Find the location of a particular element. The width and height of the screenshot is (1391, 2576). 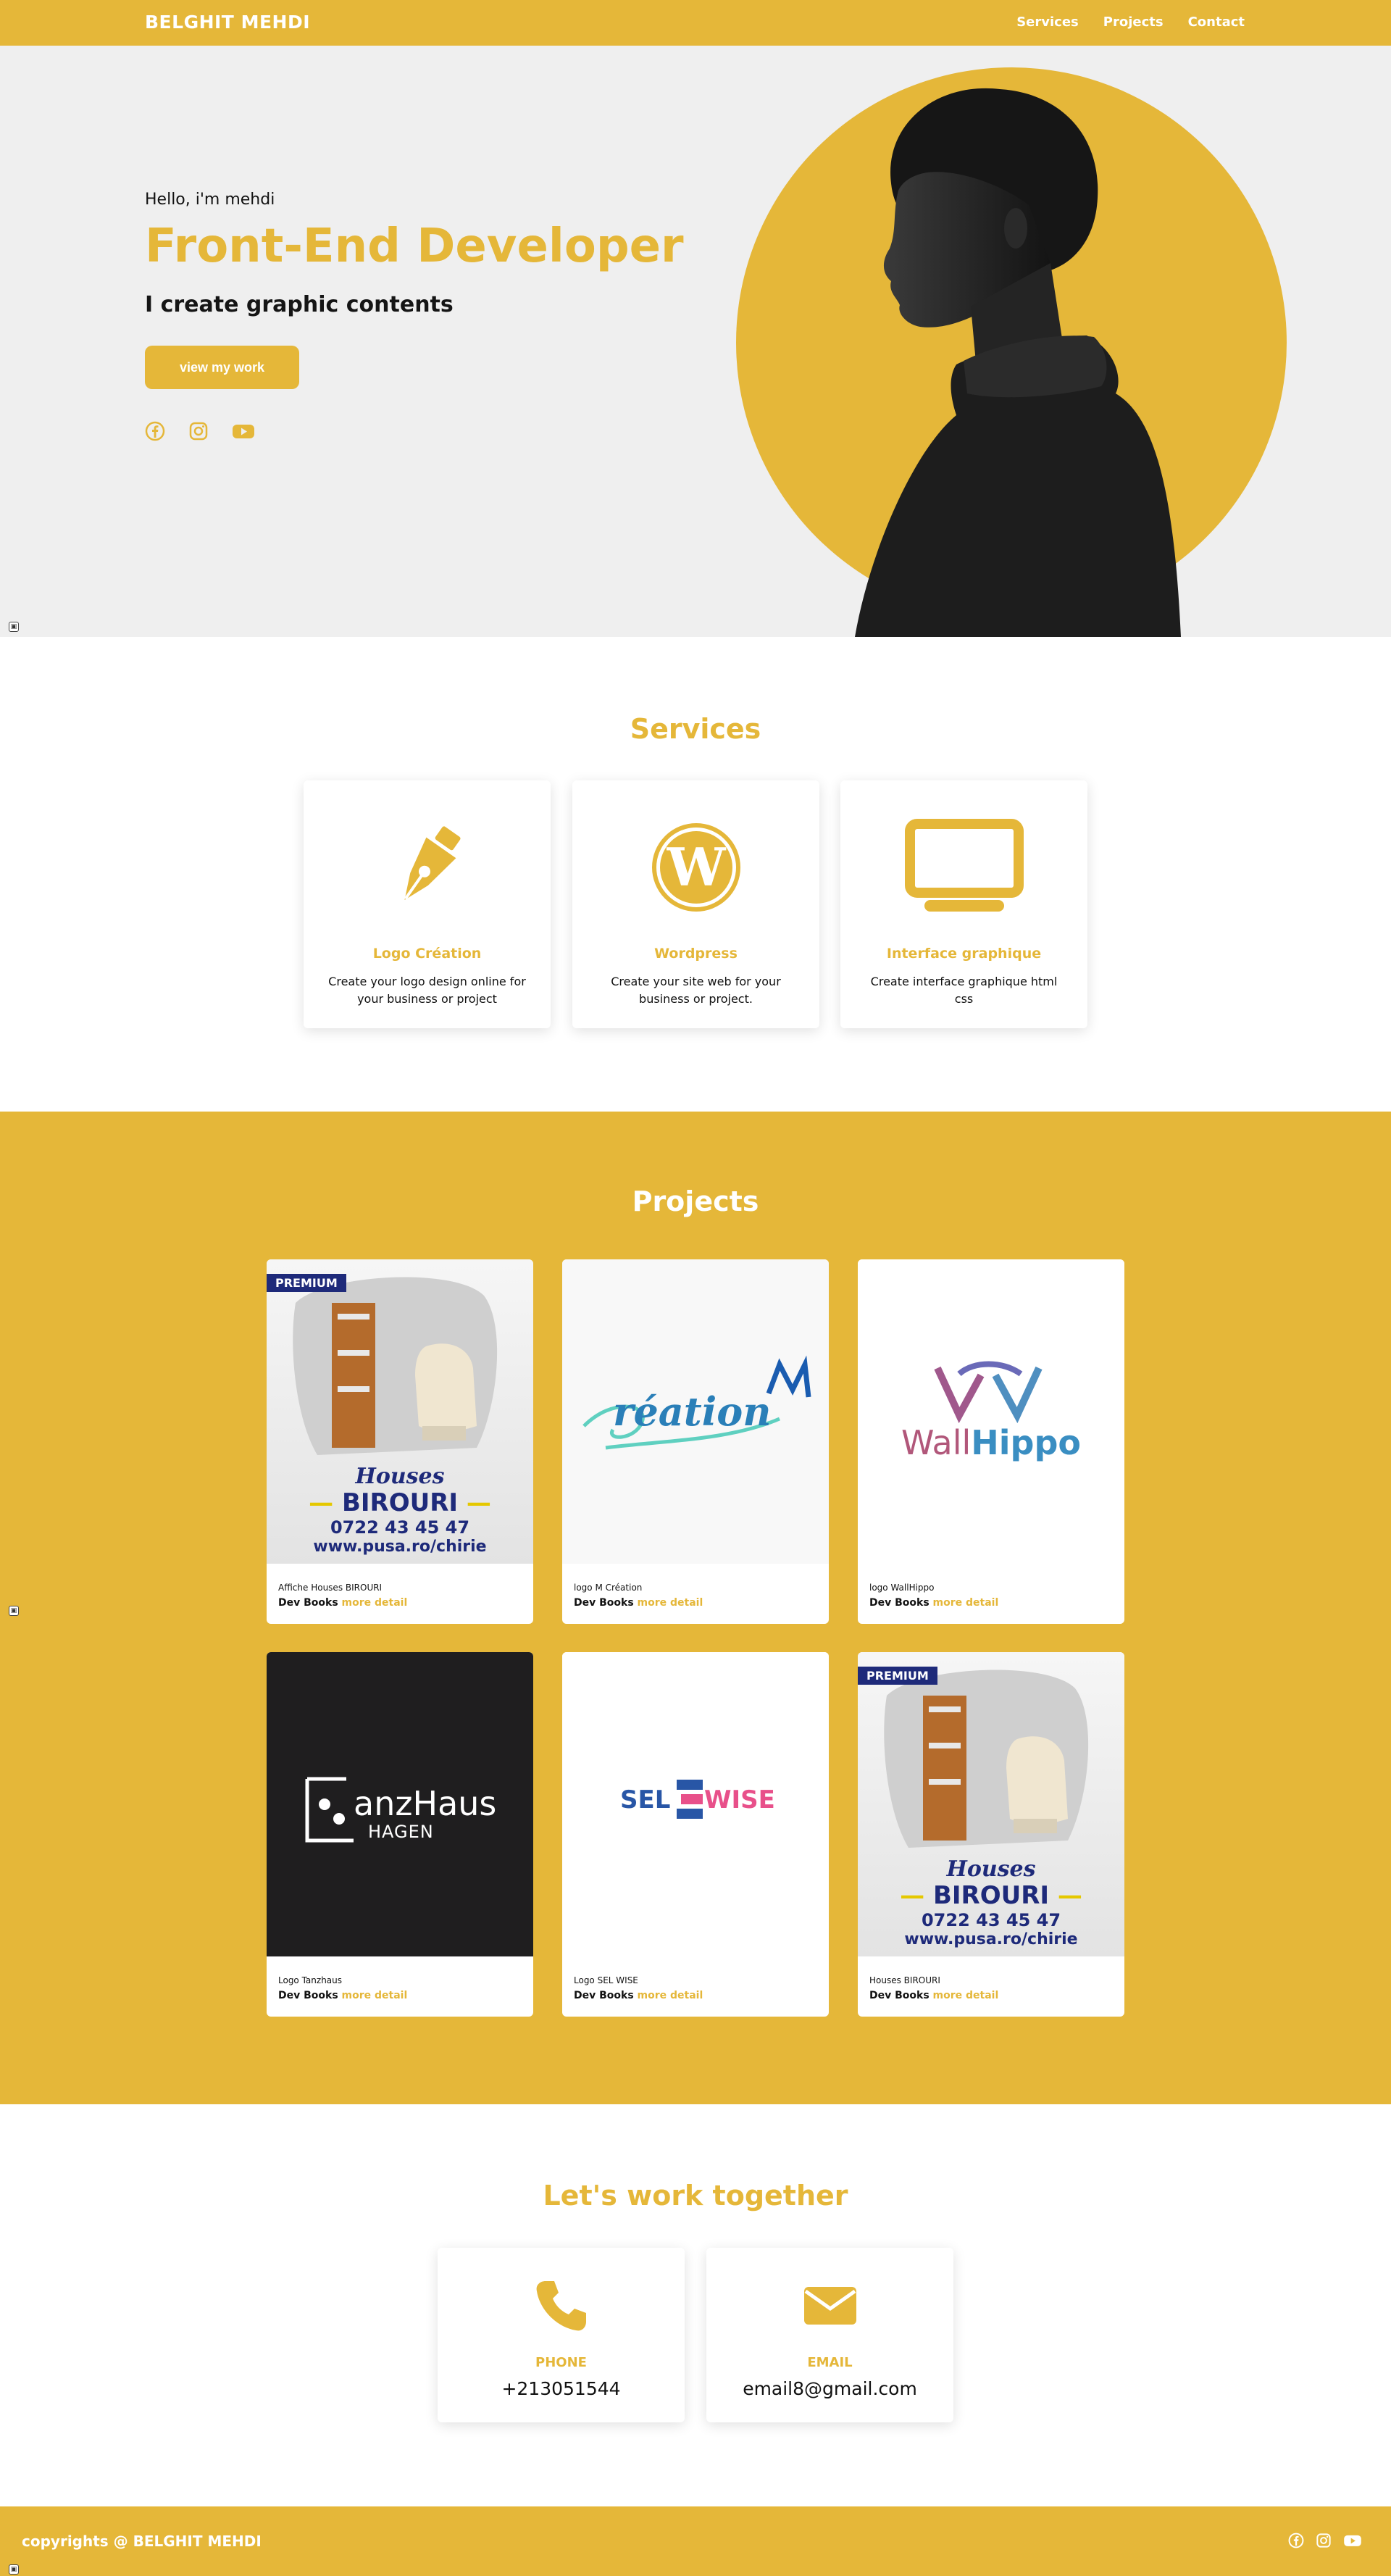

site-header: BELGHIT MEHDI Services Projects Contact is located at coordinates (696, 23).